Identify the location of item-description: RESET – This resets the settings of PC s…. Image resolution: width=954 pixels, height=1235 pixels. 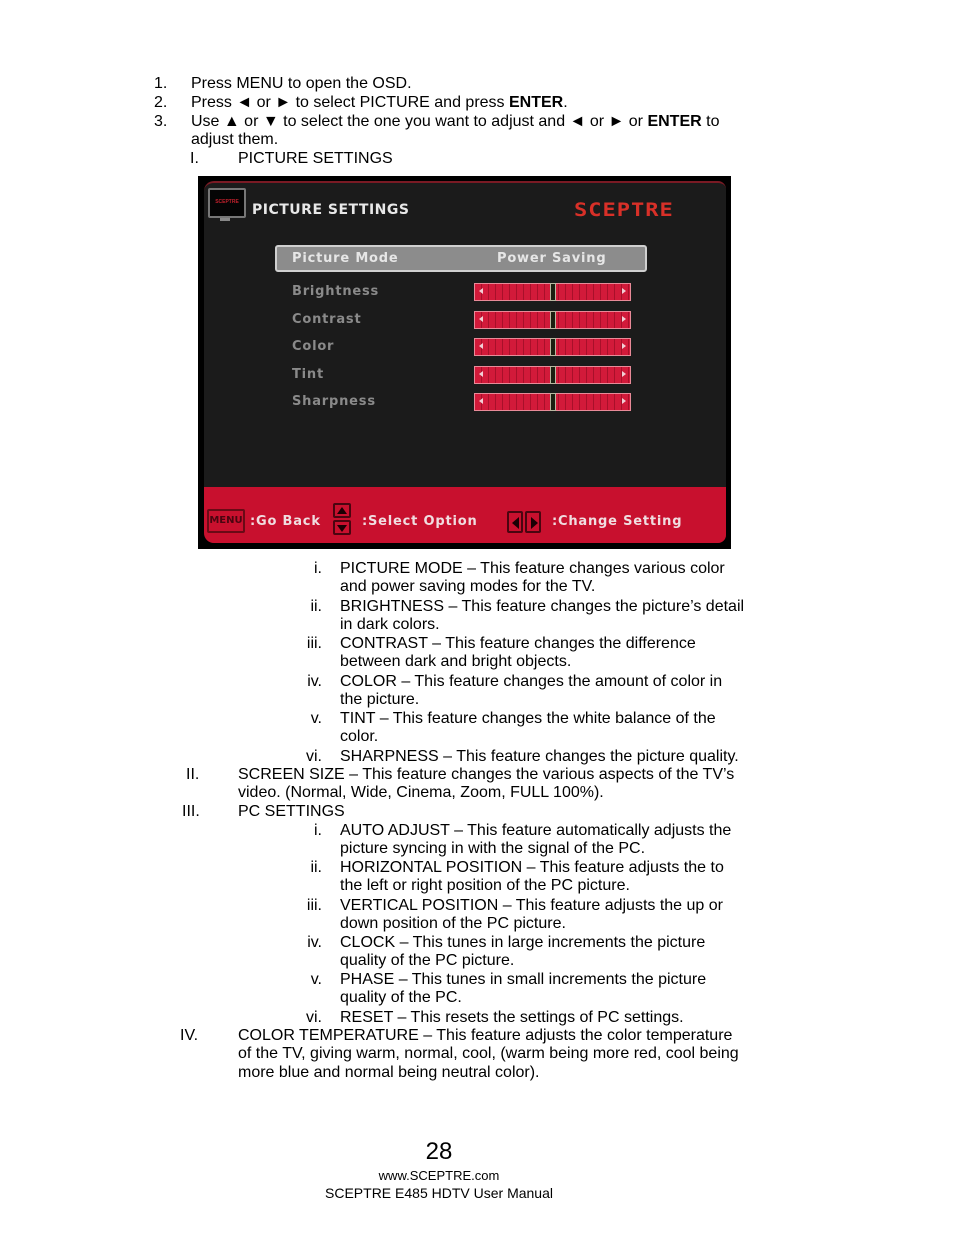
(512, 1017).